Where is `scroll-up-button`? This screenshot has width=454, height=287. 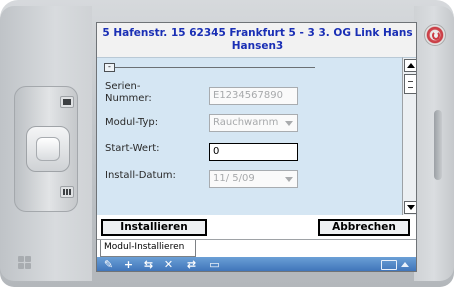 scroll-up-button is located at coordinates (410, 65).